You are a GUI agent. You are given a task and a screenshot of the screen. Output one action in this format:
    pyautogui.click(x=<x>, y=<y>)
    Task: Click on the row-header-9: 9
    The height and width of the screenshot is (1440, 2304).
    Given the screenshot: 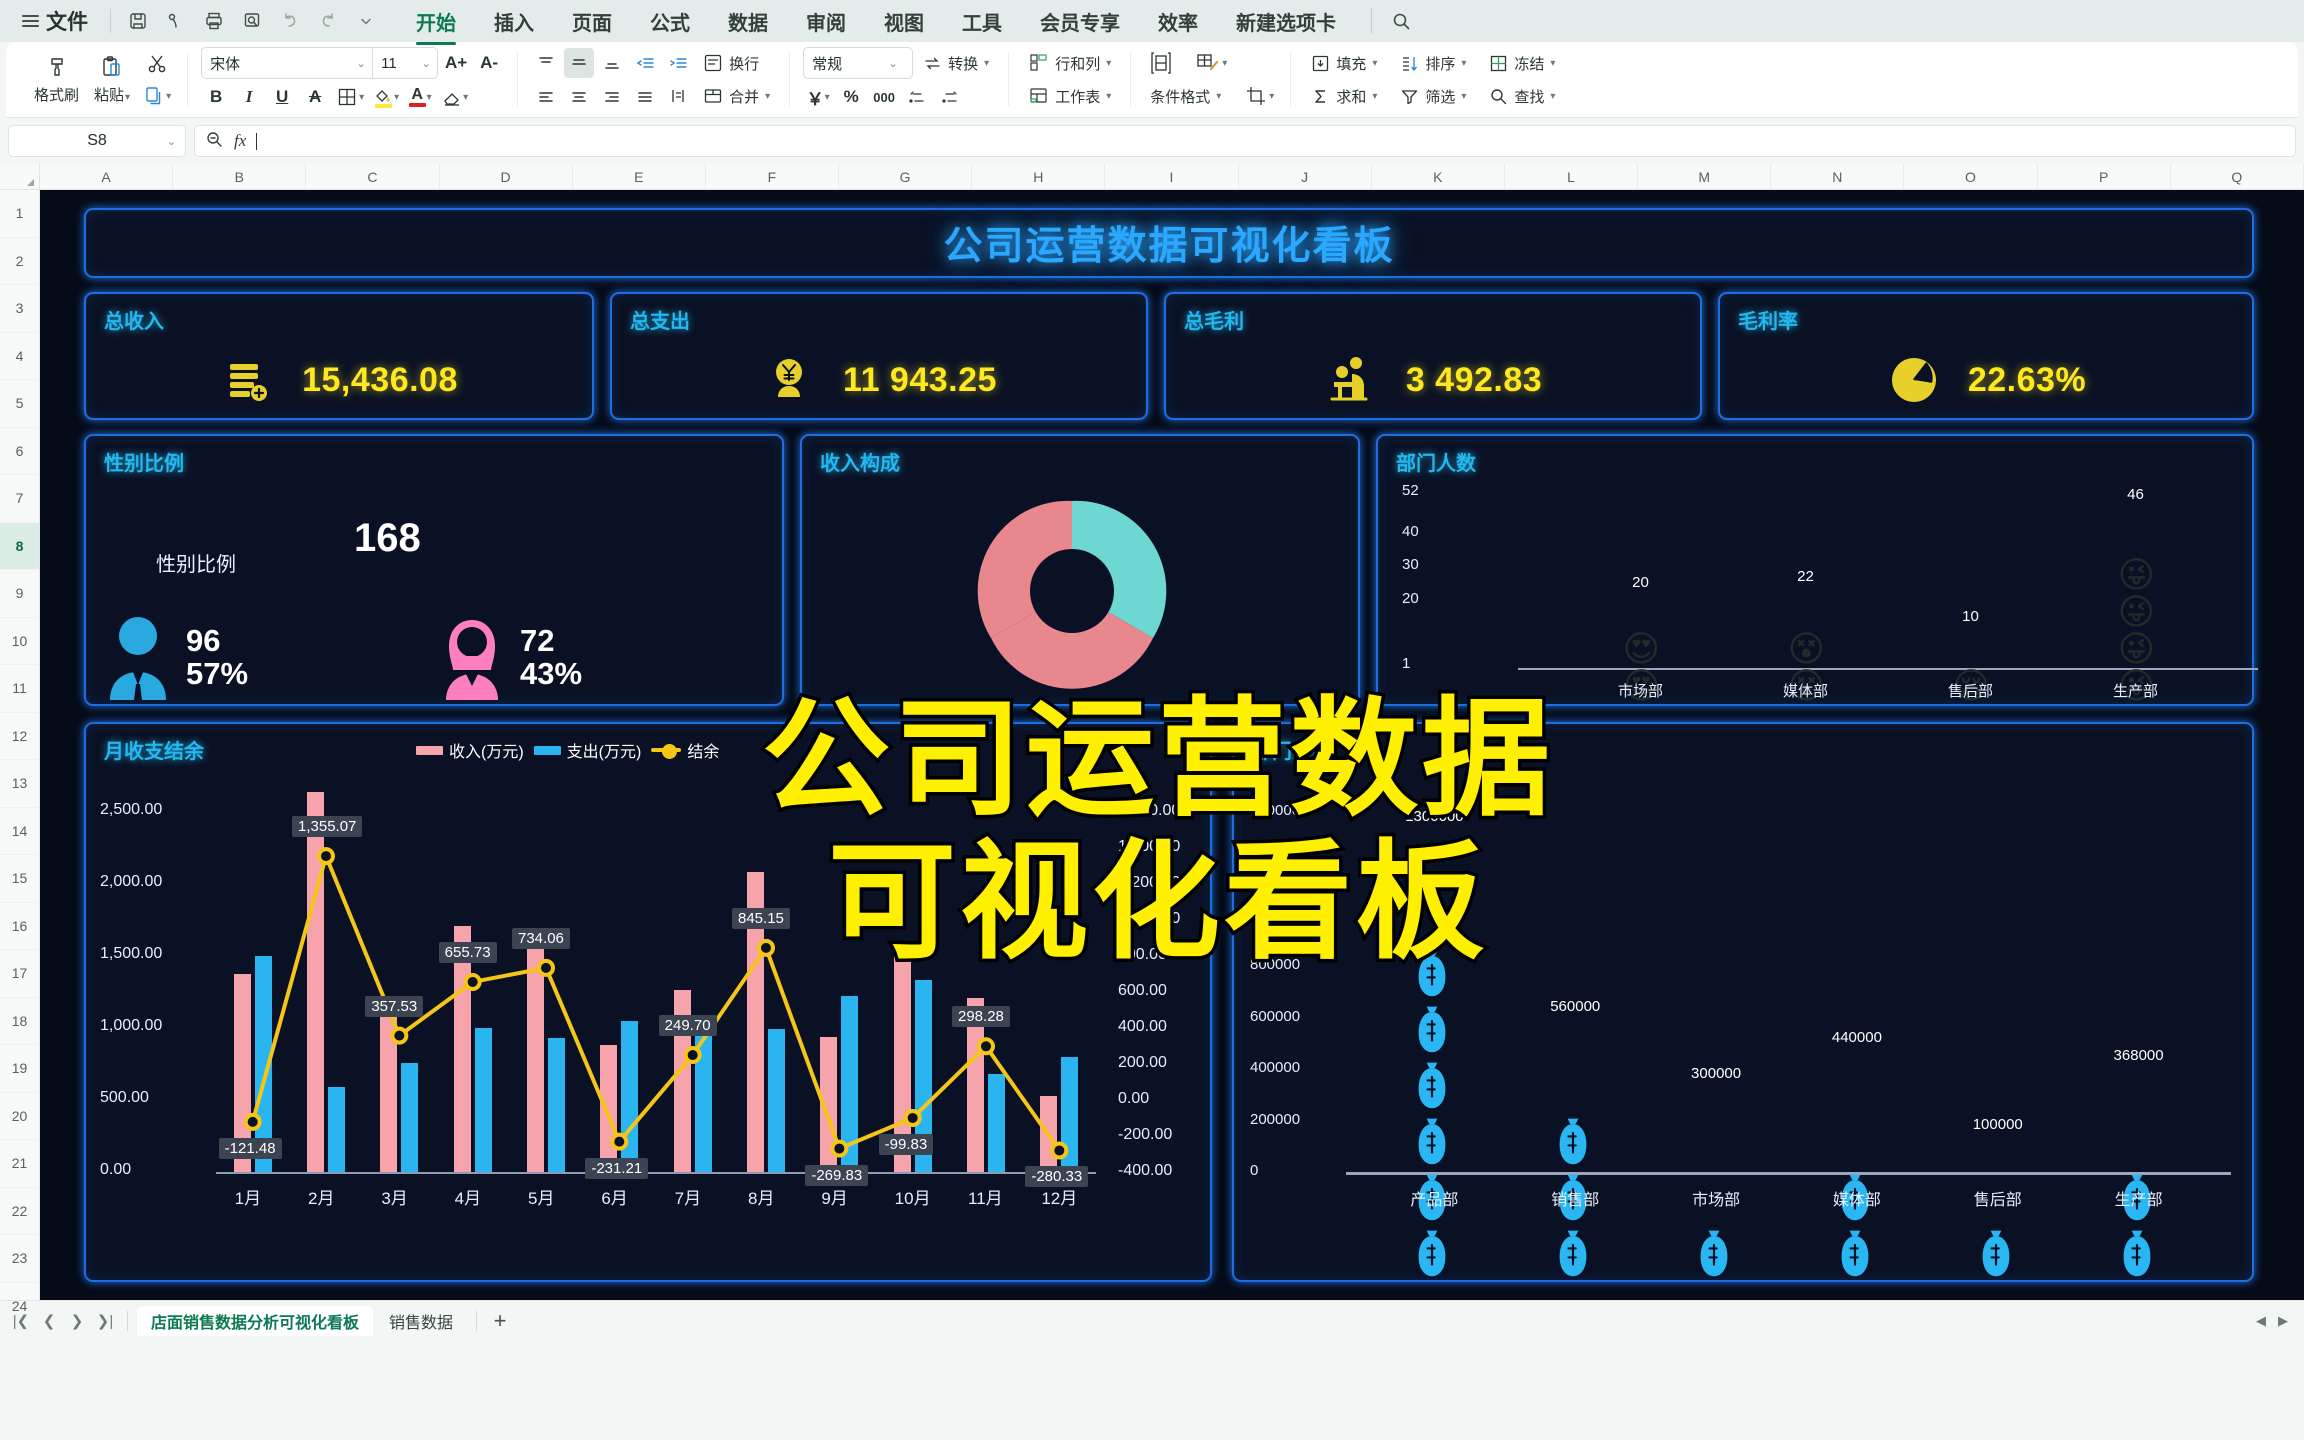 What is the action you would take?
    pyautogui.click(x=19, y=594)
    